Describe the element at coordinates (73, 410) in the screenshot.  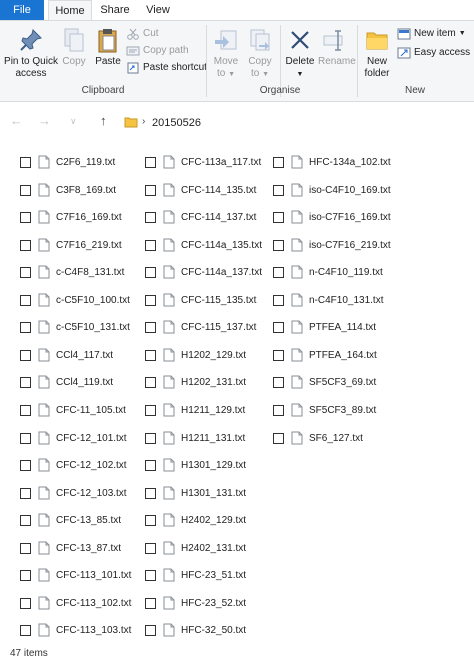
I see `file-item: CFC-11_105.txt` at that location.